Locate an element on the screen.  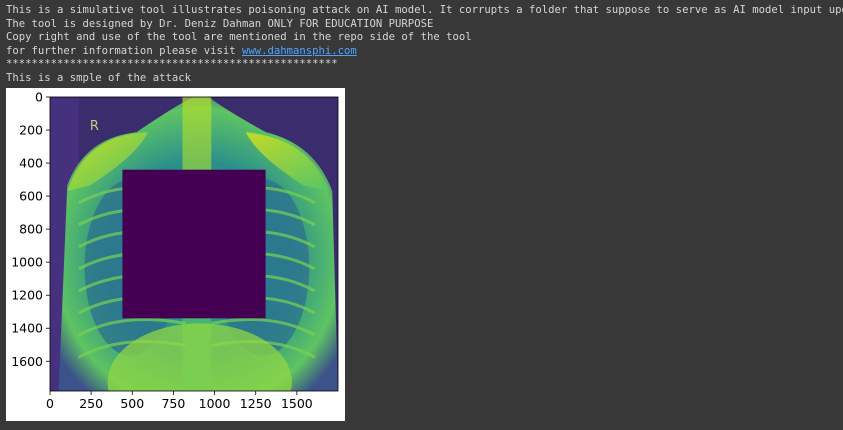
x-tick-label: 1250 is located at coordinates (256, 403).